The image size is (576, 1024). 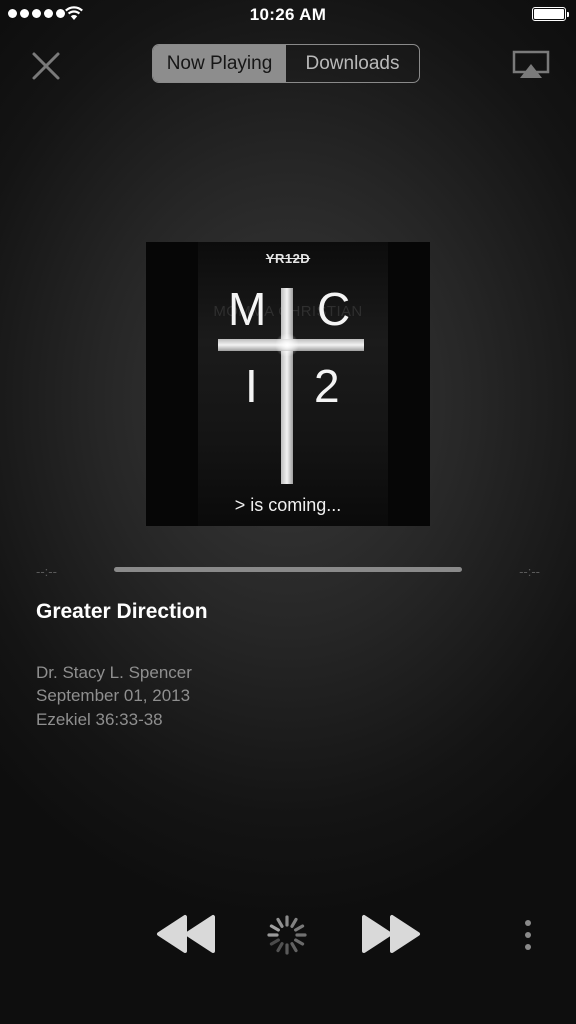 What do you see at coordinates (391, 934) in the screenshot?
I see `fast-forward-icon` at bounding box center [391, 934].